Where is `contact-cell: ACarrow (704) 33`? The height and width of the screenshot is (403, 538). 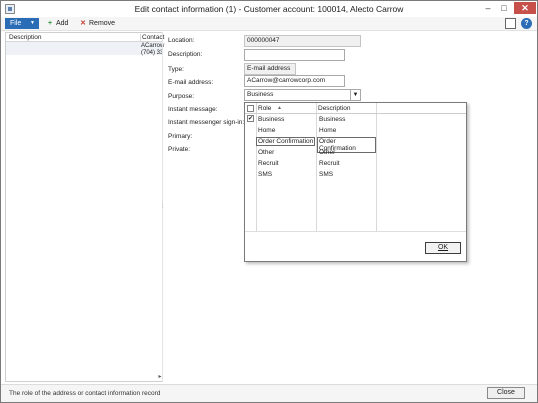 contact-cell: ACarrow (704) 33 is located at coordinates (152, 49).